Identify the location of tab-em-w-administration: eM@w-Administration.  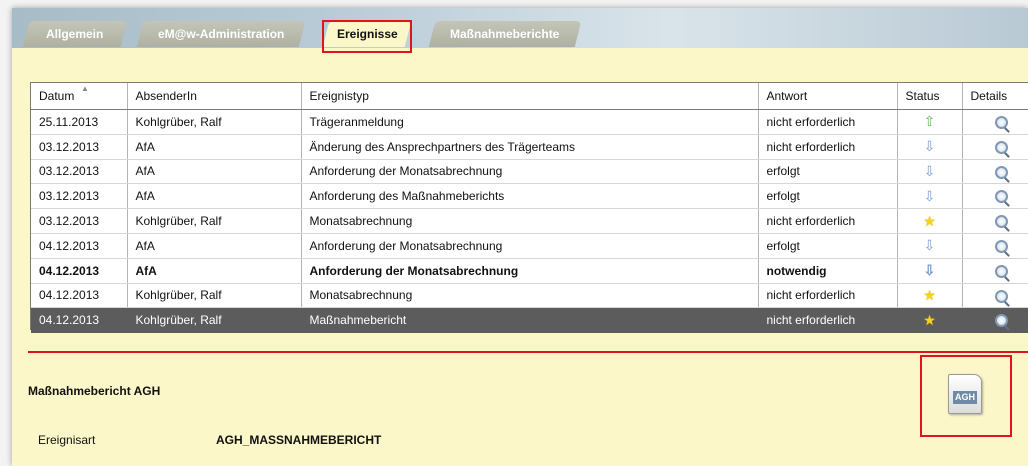
(221, 34).